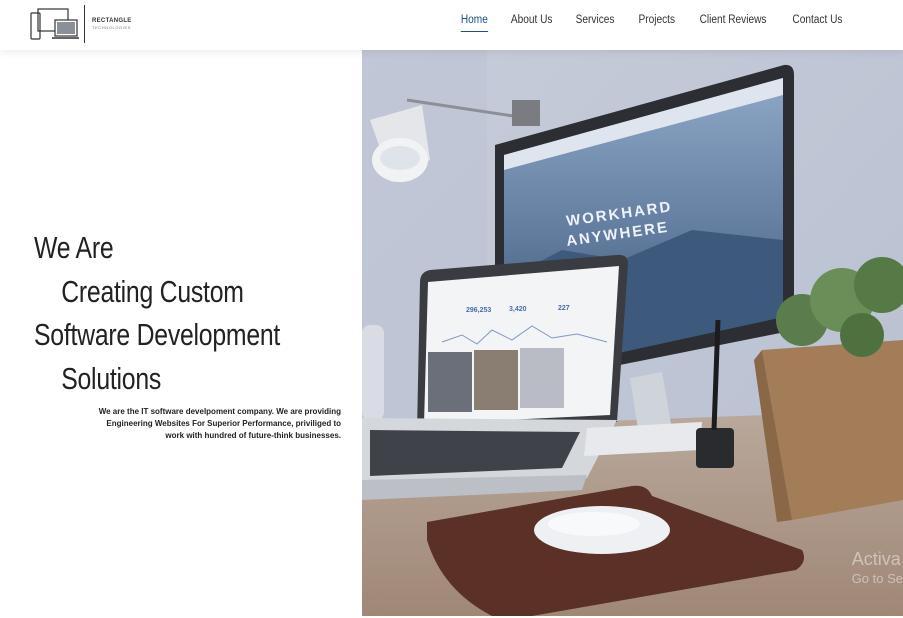 This screenshot has height=618, width=903. I want to click on laptop-stat-1: 296,253, so click(478, 310).